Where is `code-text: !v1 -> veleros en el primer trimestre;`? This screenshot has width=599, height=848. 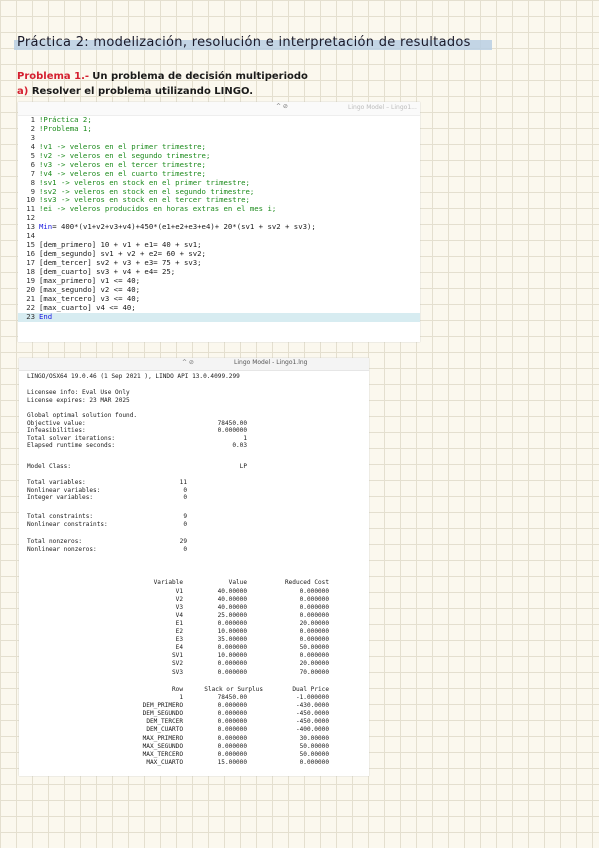 code-text: !v1 -> veleros en el primer trimestre; is located at coordinates (122, 146).